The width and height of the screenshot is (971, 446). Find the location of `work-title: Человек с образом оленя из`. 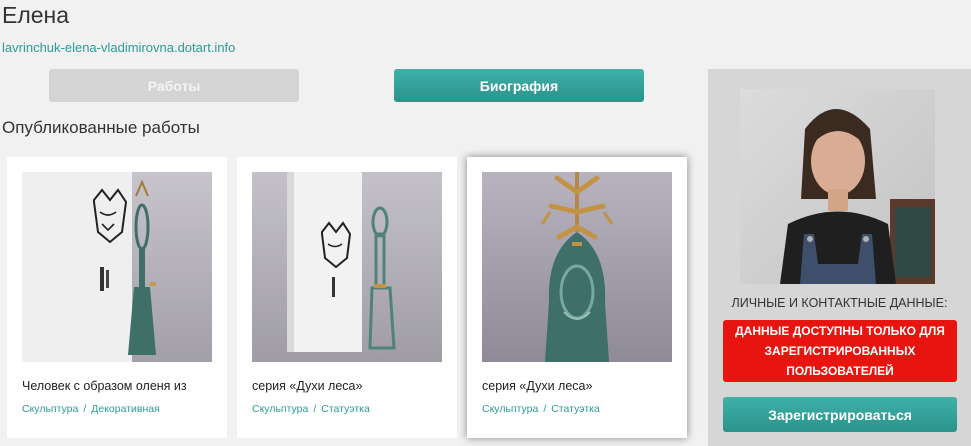

work-title: Человек с образом оленя из is located at coordinates (119, 386).